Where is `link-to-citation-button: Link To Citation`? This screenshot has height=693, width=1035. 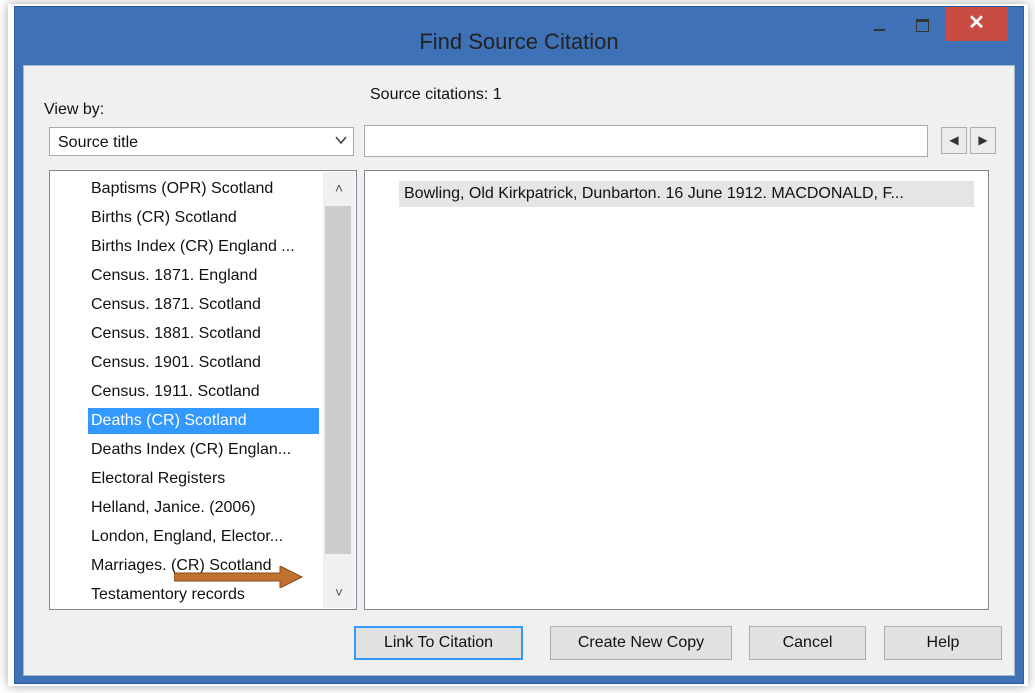 link-to-citation-button: Link To Citation is located at coordinates (438, 643).